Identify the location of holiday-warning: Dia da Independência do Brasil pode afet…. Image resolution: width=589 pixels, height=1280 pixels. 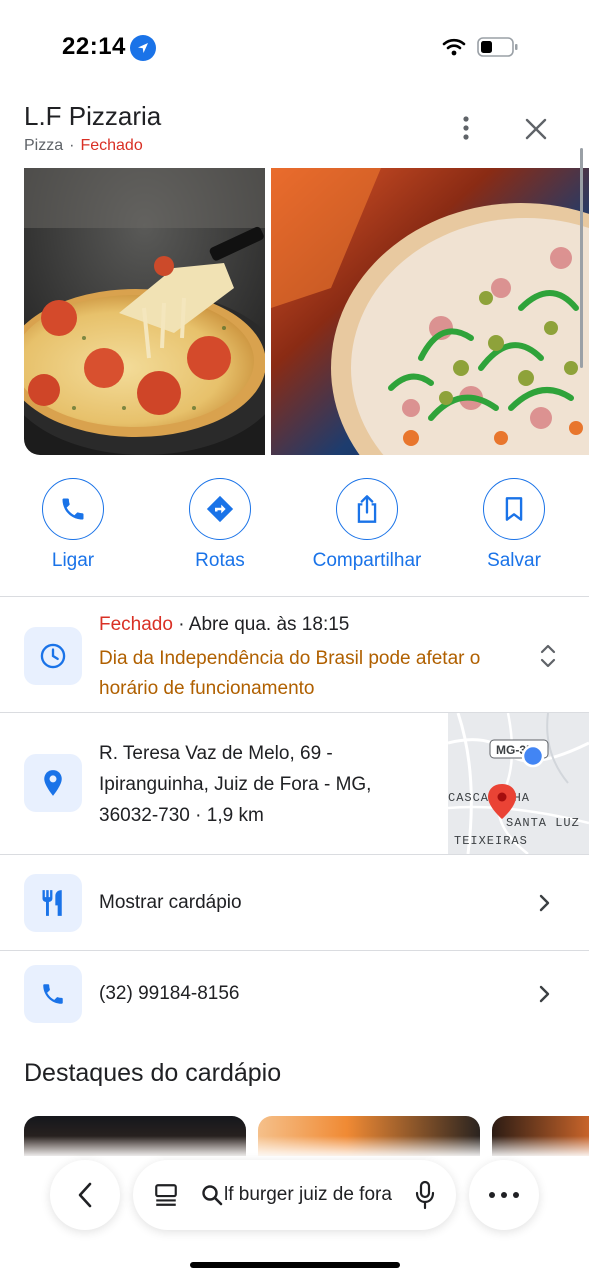
(290, 673).